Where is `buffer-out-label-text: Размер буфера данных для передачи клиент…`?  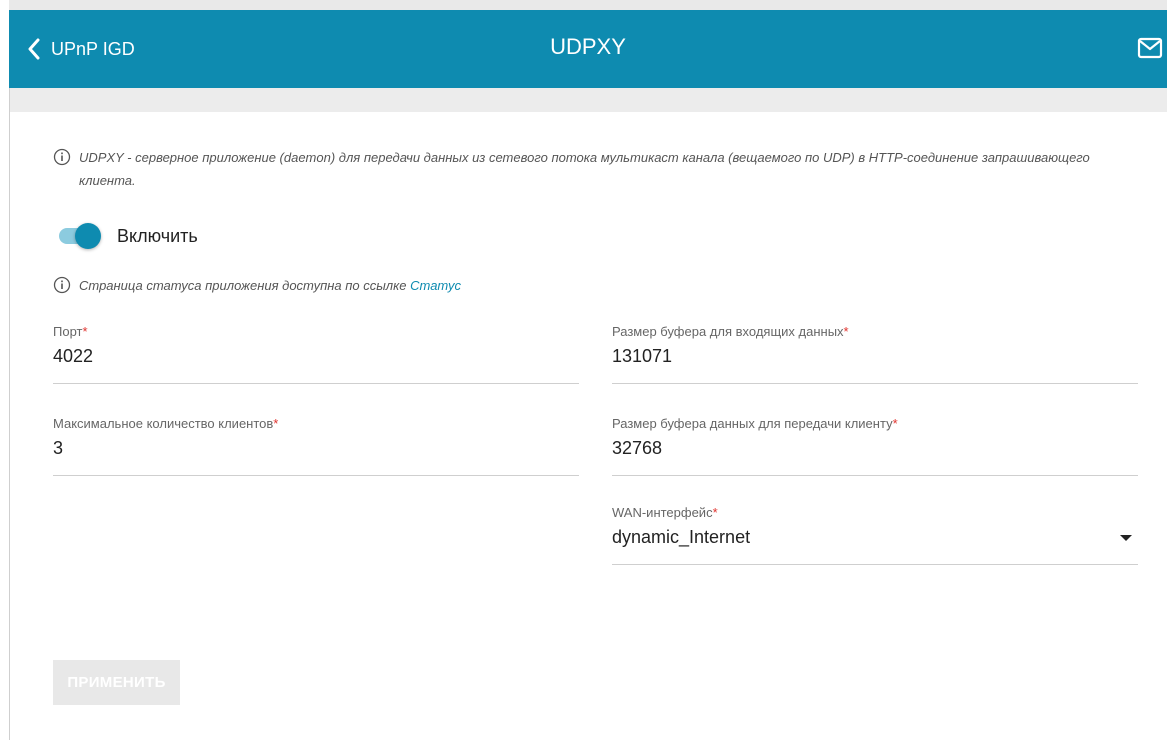 buffer-out-label-text: Размер буфера данных для передачи клиент… is located at coordinates (752, 423).